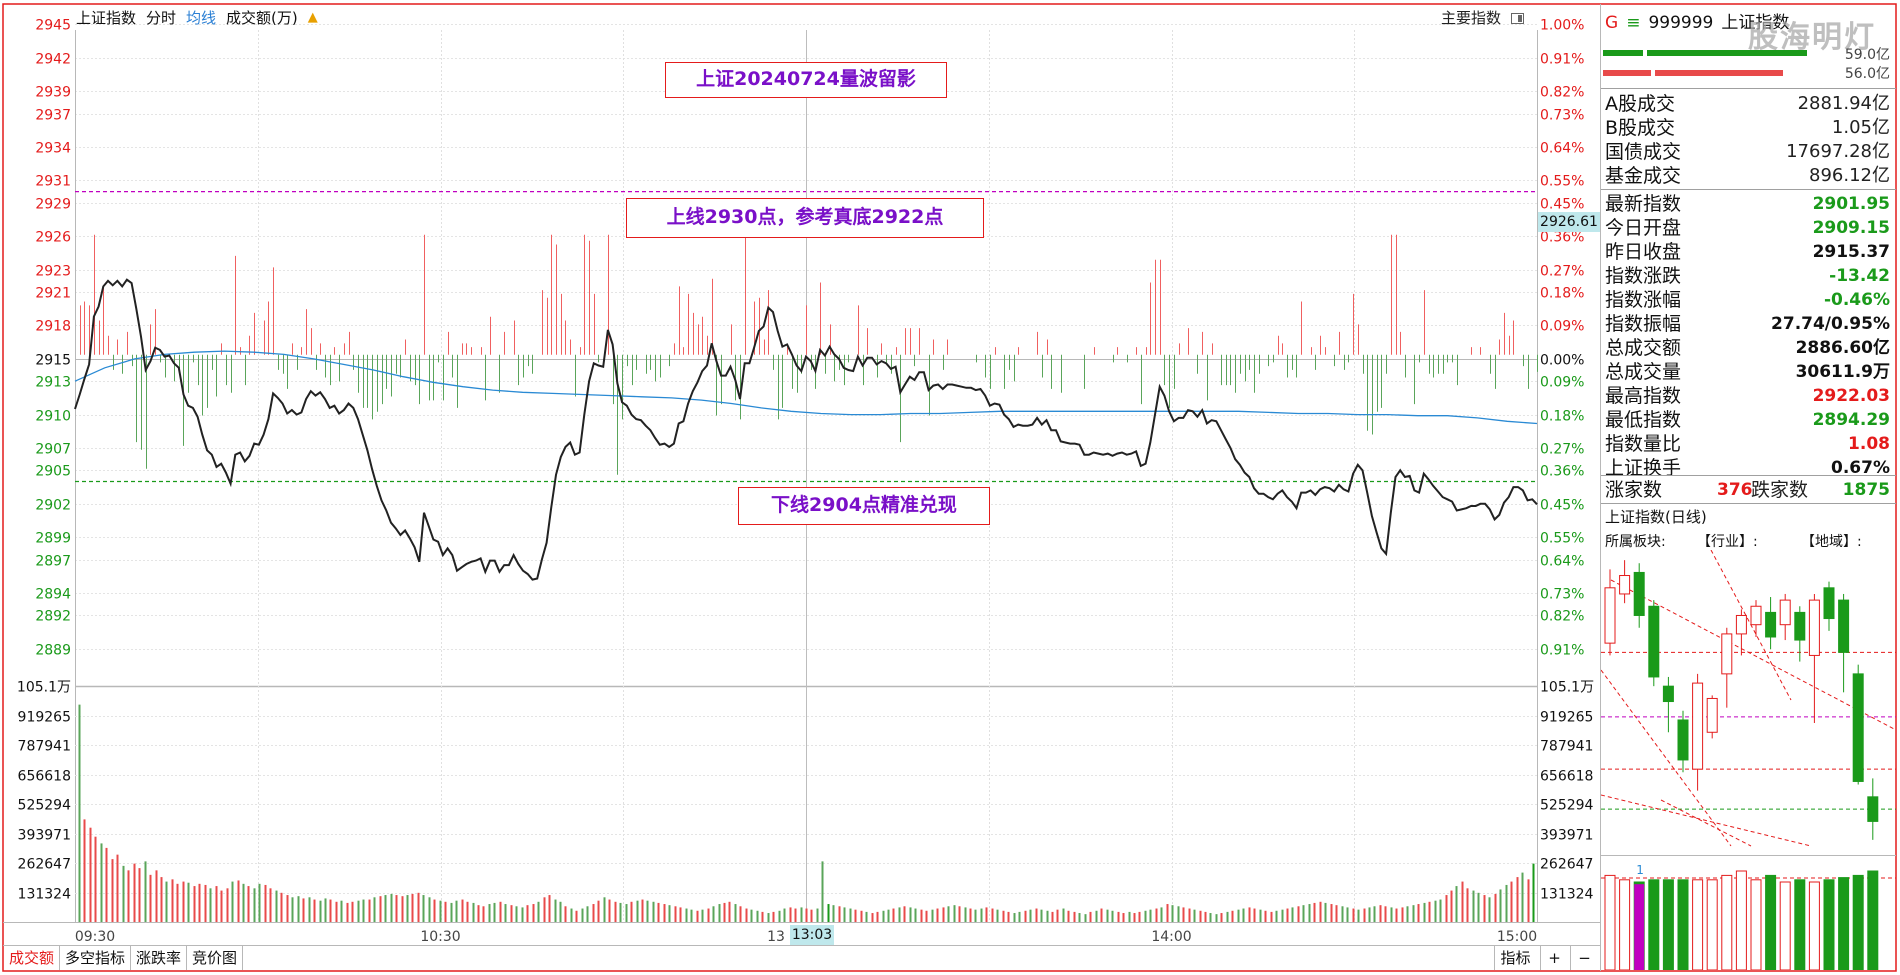  What do you see at coordinates (1562, 417) in the screenshot?
I see `pct-tick: 0.18%` at bounding box center [1562, 417].